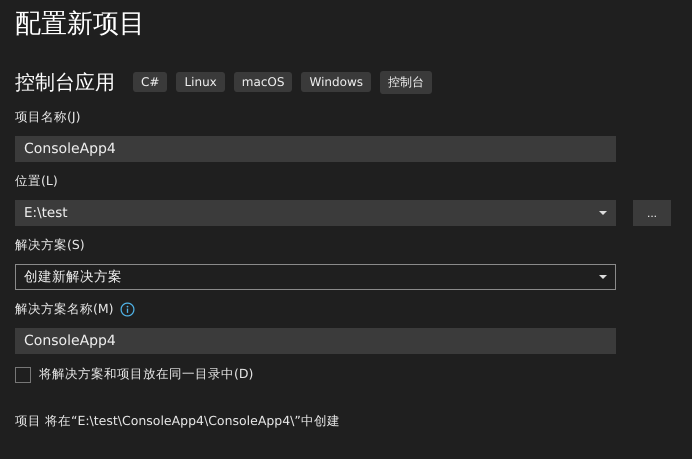 Image resolution: width=692 pixels, height=459 pixels. What do you see at coordinates (64, 309) in the screenshot?
I see `field-label: 解决方案名称(M)` at bounding box center [64, 309].